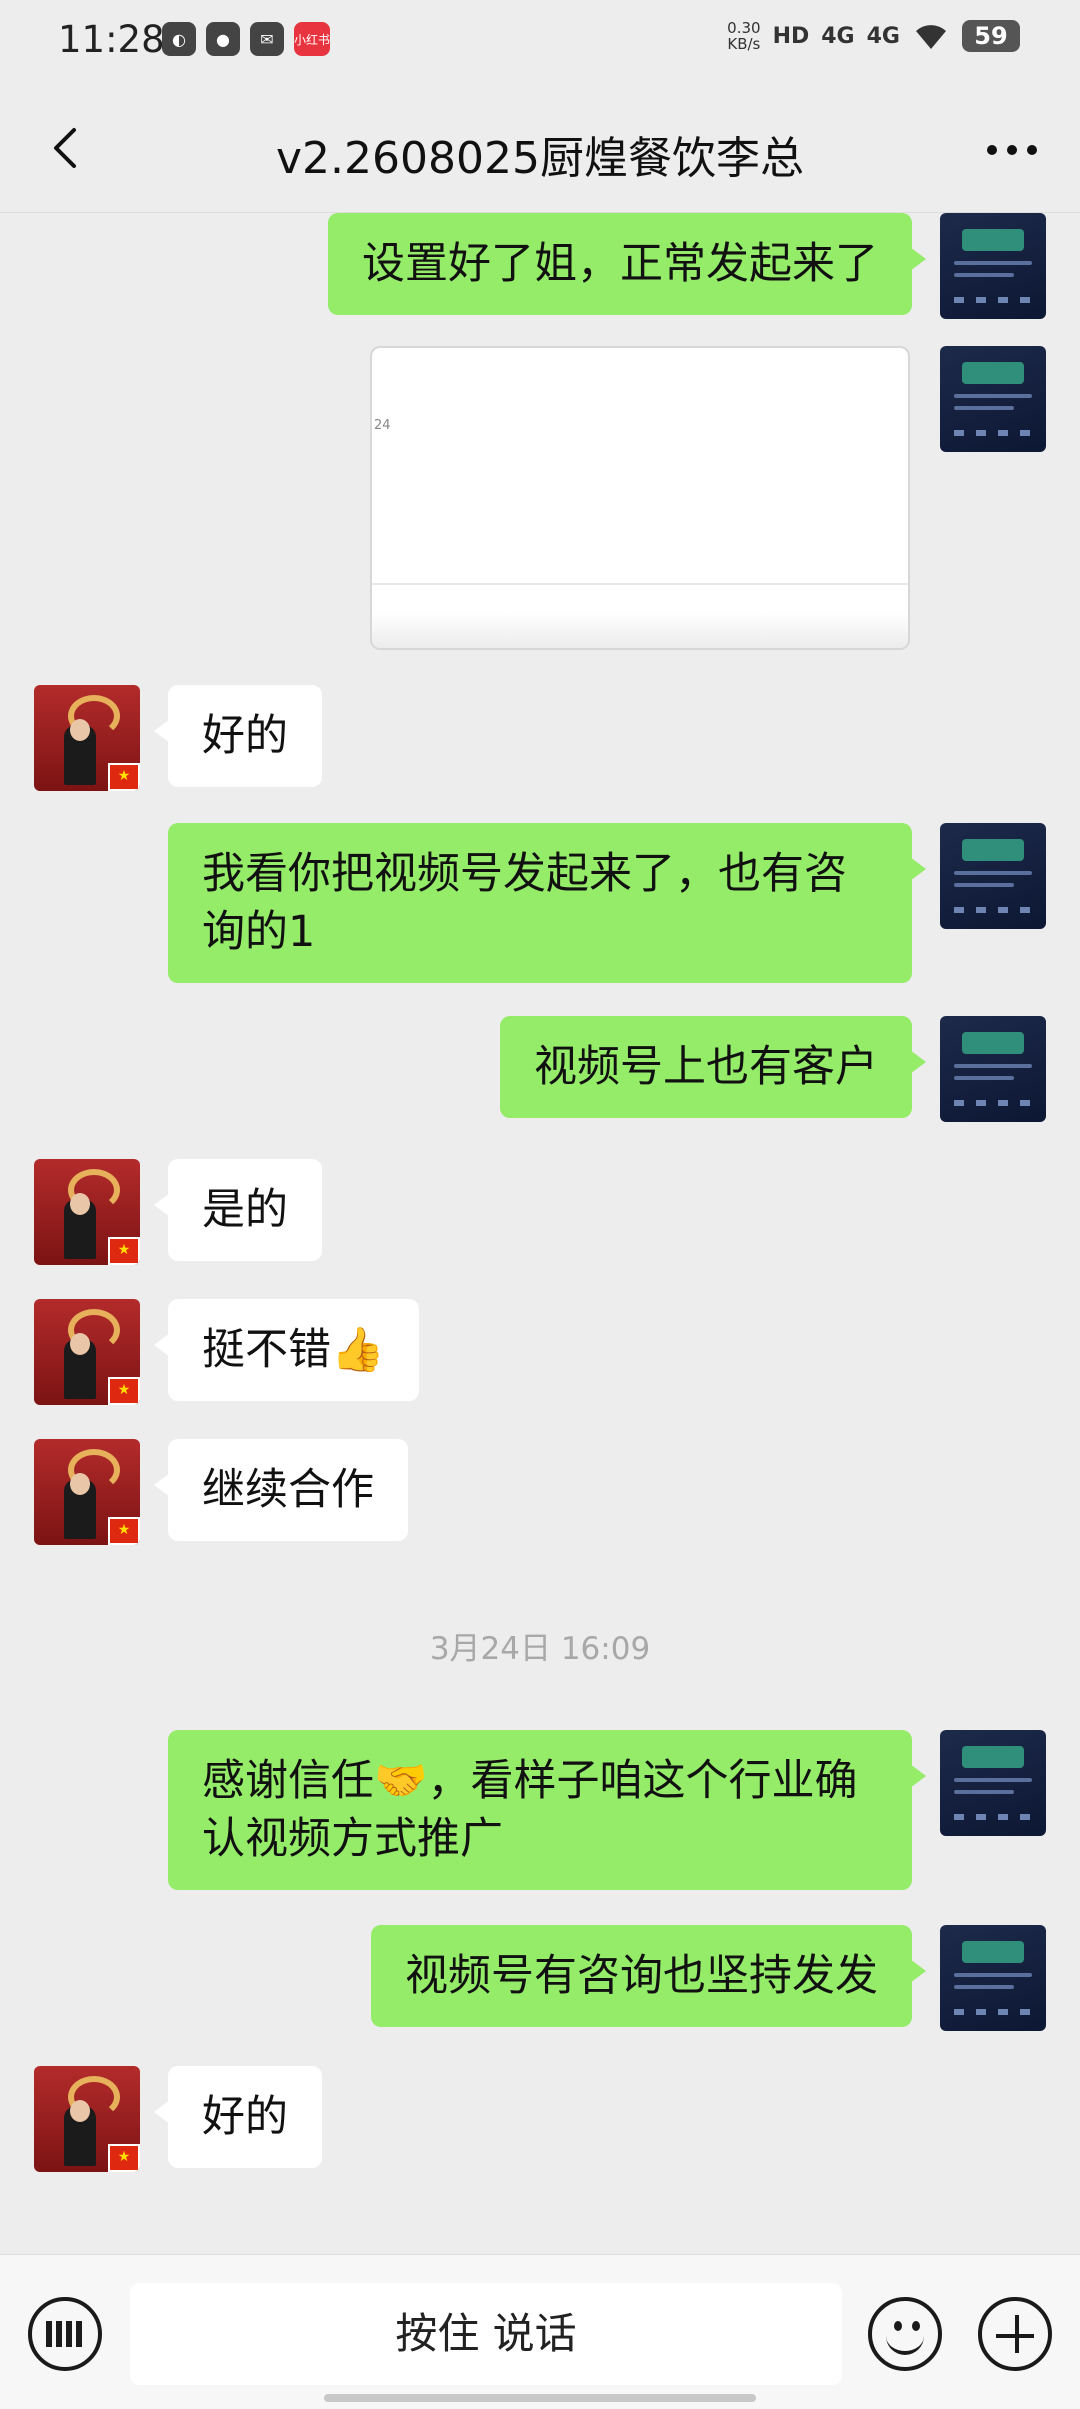 This screenshot has width=1080, height=2409. Describe the element at coordinates (640, 584) in the screenshot. I see `image-divider` at that location.